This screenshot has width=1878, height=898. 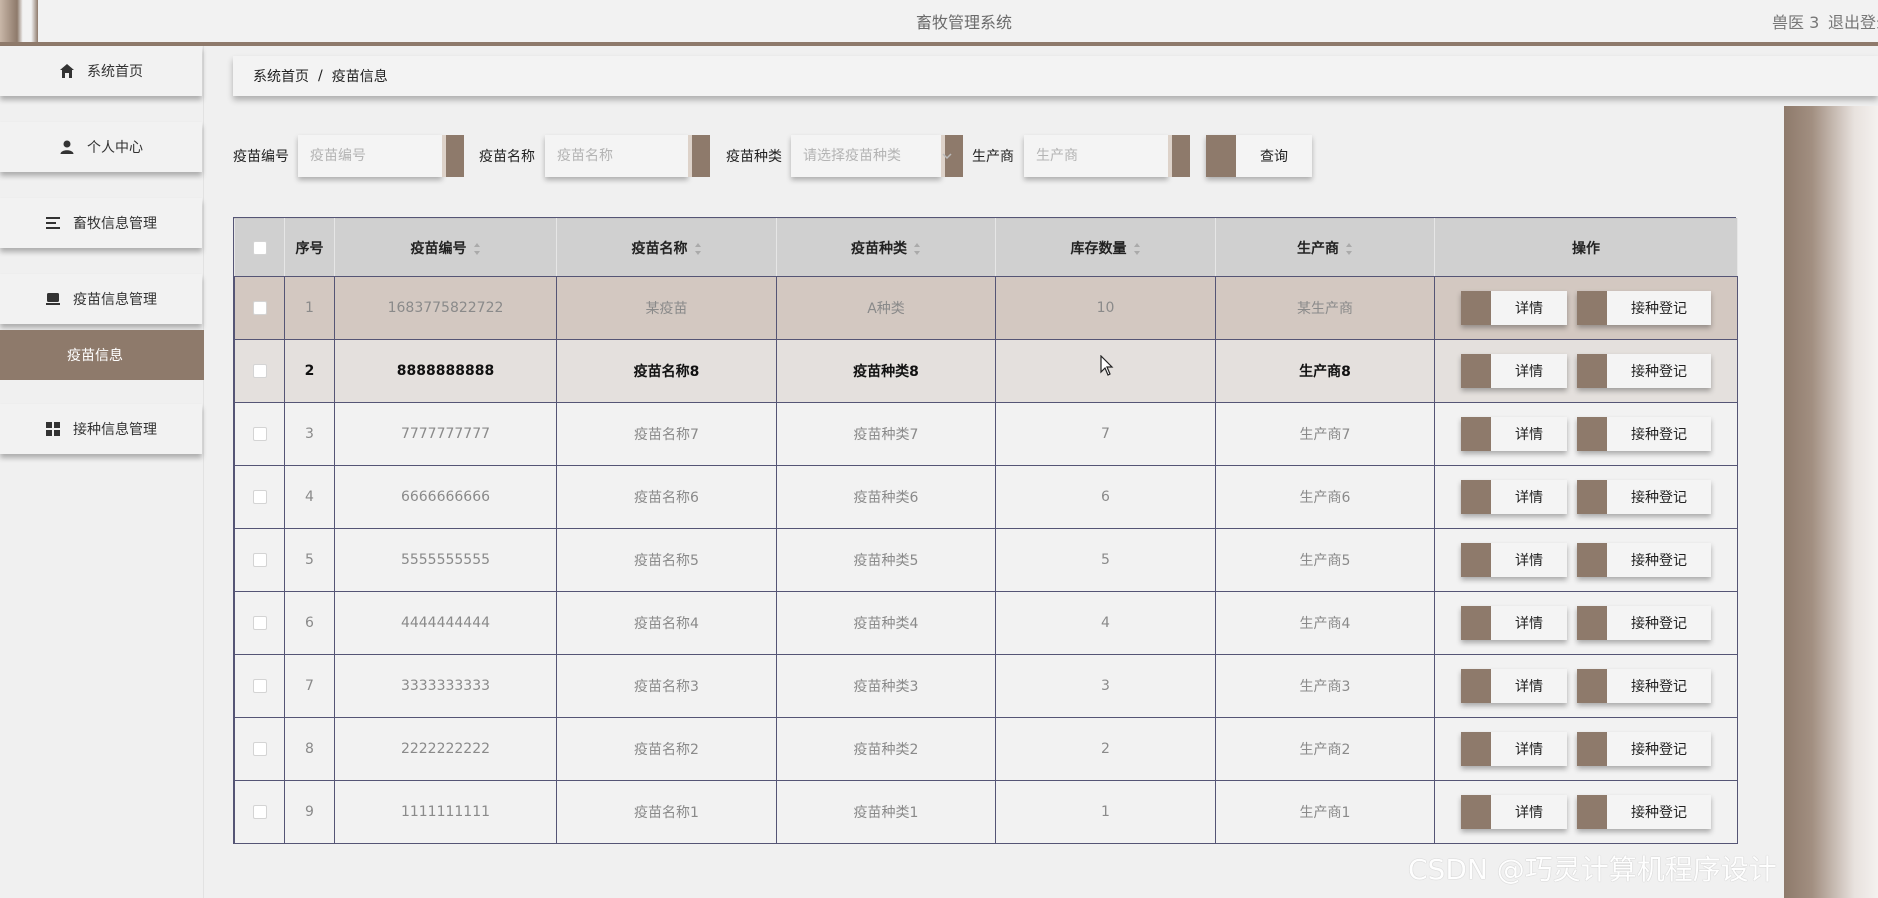 I want to click on sidebar-item-home: 系统首页, so click(x=101, y=71).